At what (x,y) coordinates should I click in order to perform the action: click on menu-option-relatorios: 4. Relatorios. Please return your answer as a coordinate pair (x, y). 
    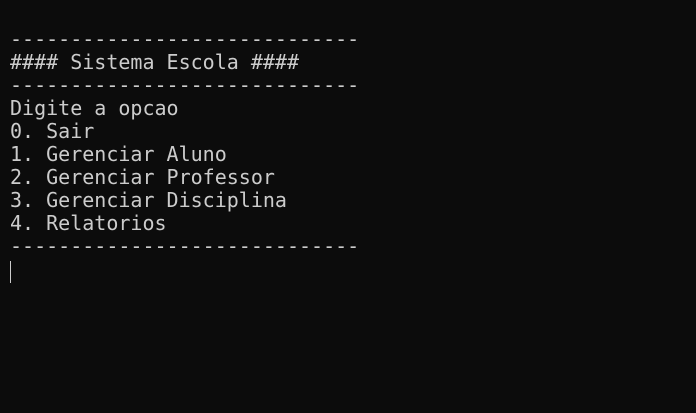
    Looking at the image, I should click on (88, 223).